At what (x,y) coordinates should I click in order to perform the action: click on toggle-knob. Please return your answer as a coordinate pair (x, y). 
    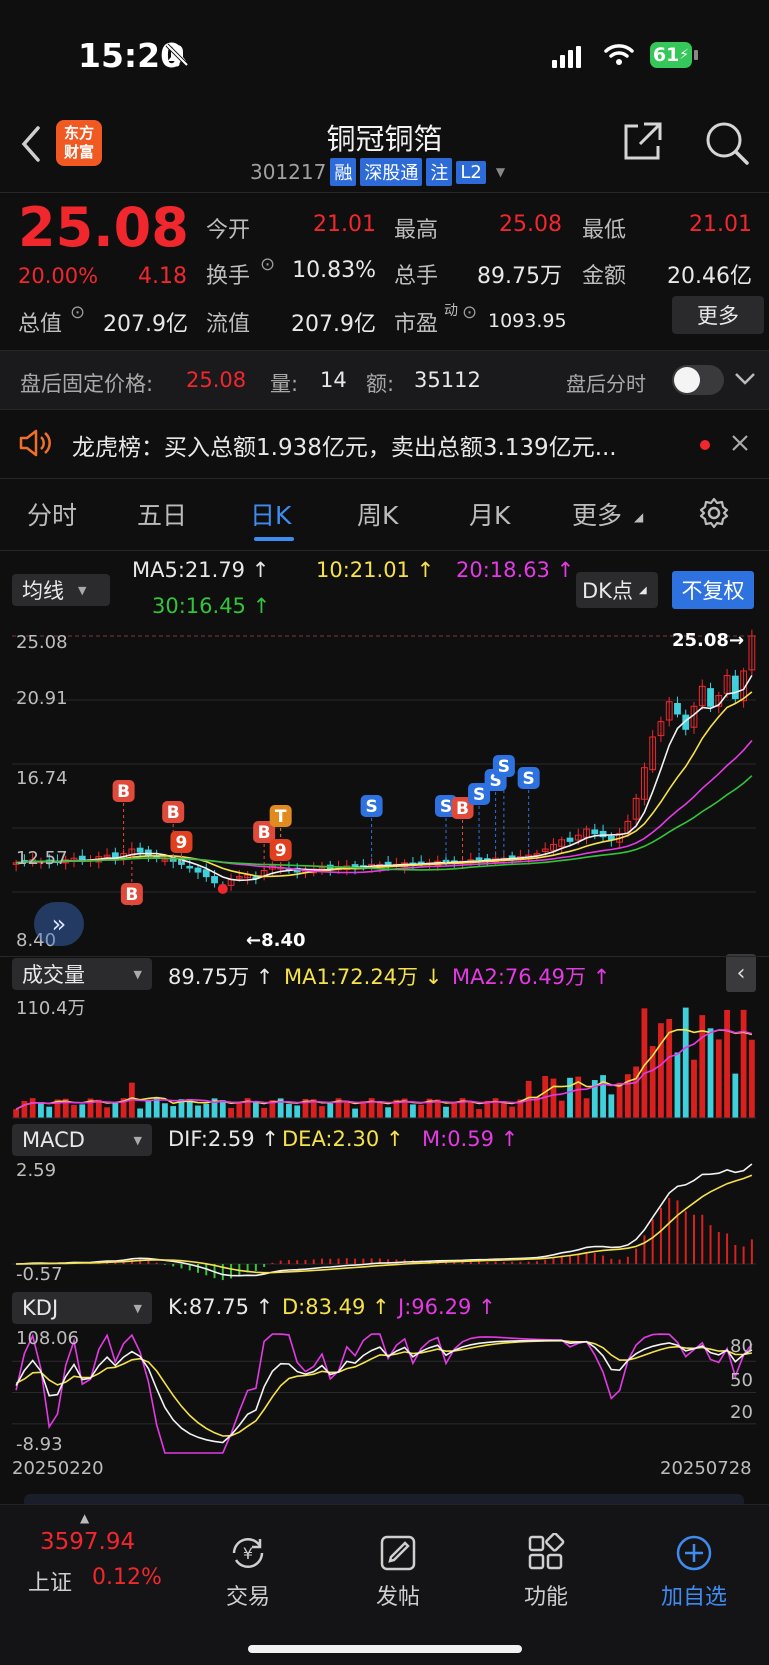
    Looking at the image, I should click on (687, 380).